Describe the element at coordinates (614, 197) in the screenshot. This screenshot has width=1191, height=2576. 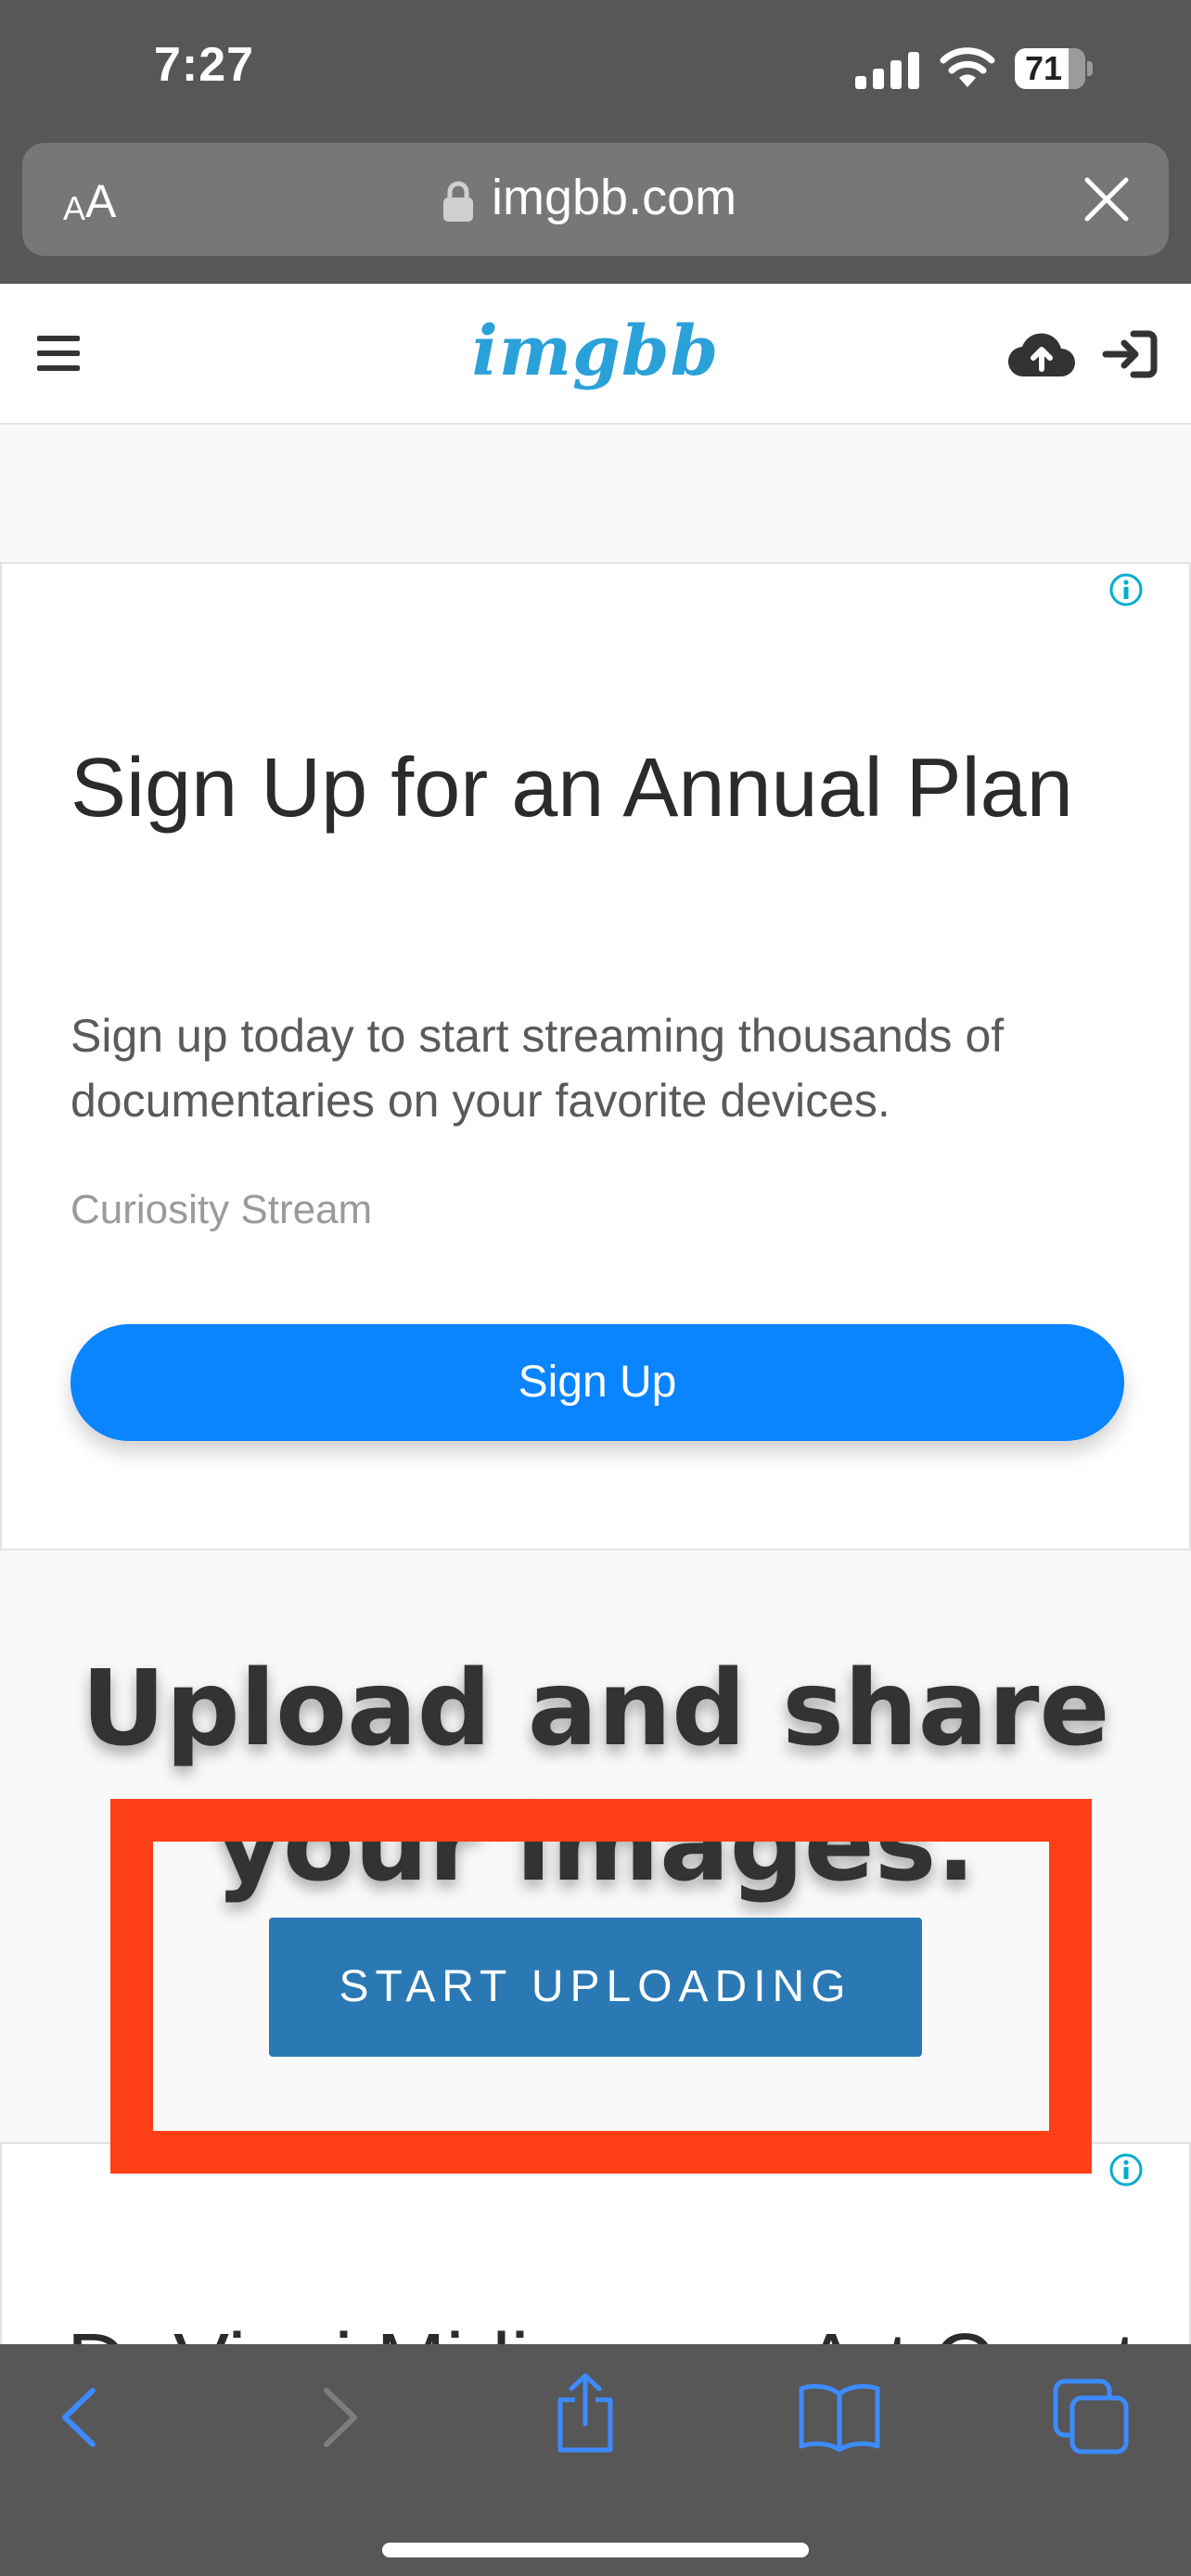
I see `url-text: imgbb.com` at that location.